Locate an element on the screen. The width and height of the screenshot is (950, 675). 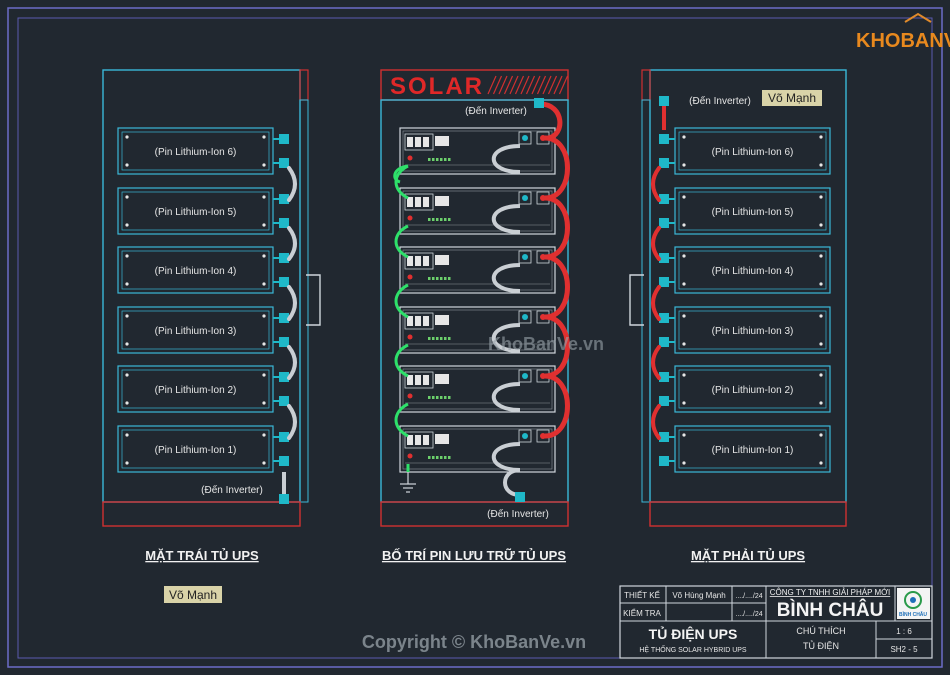
top-feed-terminal is located at coordinates (539, 103).